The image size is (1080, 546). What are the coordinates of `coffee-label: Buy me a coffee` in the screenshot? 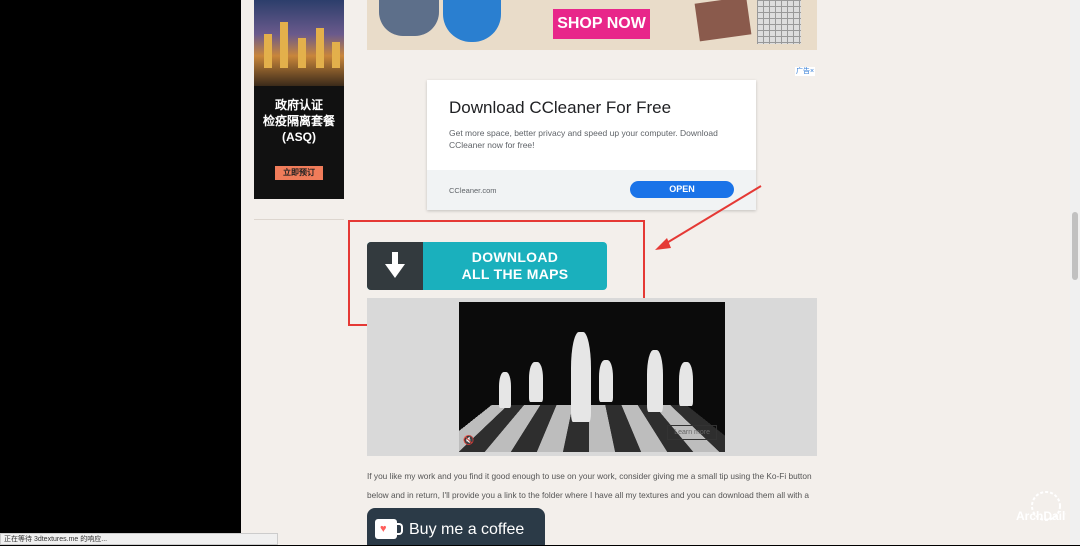 It's located at (467, 529).